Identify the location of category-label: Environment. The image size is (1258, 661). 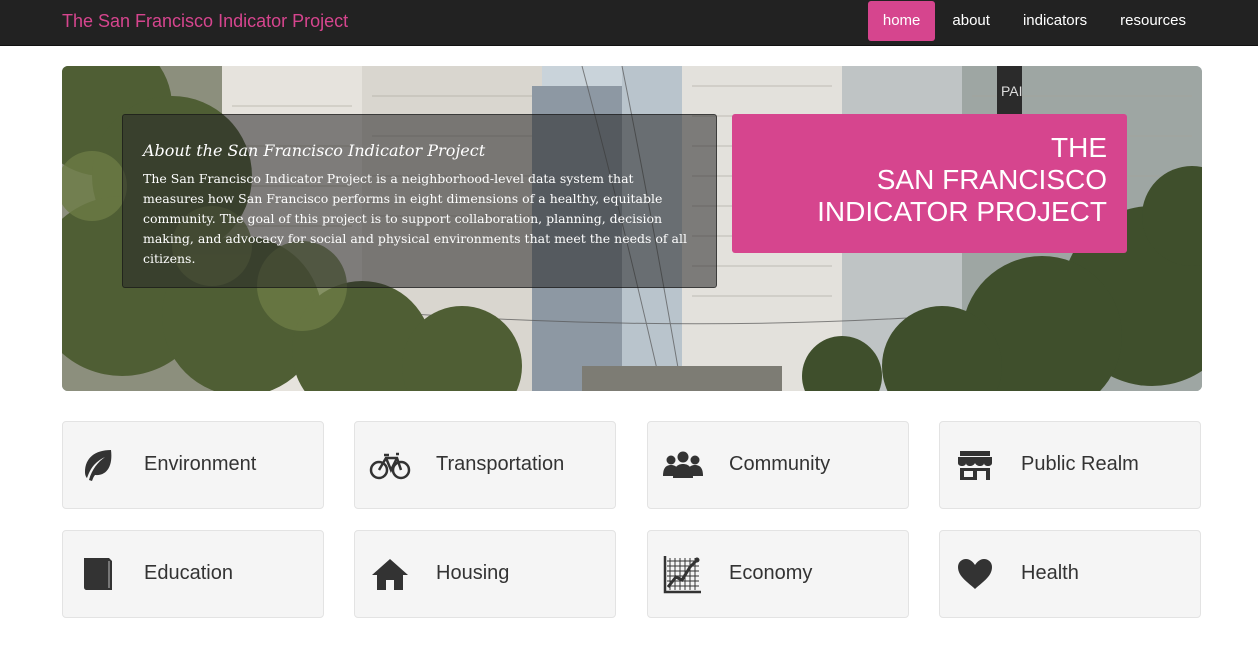
(200, 464).